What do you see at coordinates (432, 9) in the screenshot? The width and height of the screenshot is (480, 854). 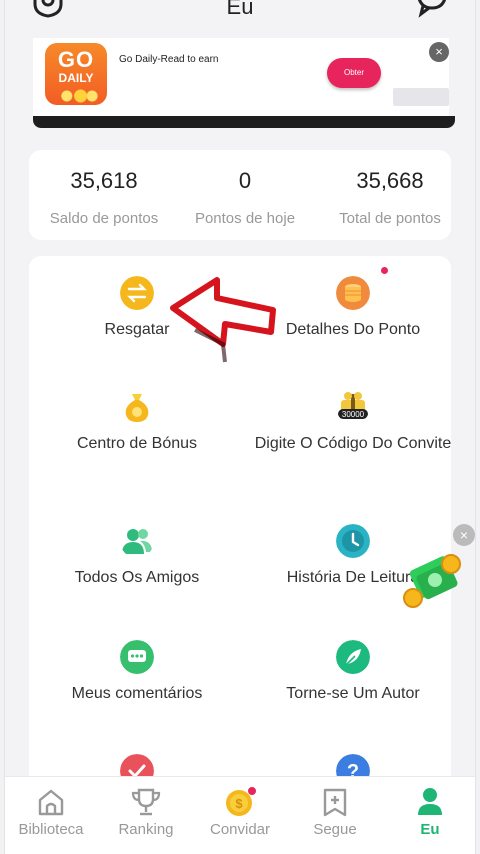 I see `message-icon` at bounding box center [432, 9].